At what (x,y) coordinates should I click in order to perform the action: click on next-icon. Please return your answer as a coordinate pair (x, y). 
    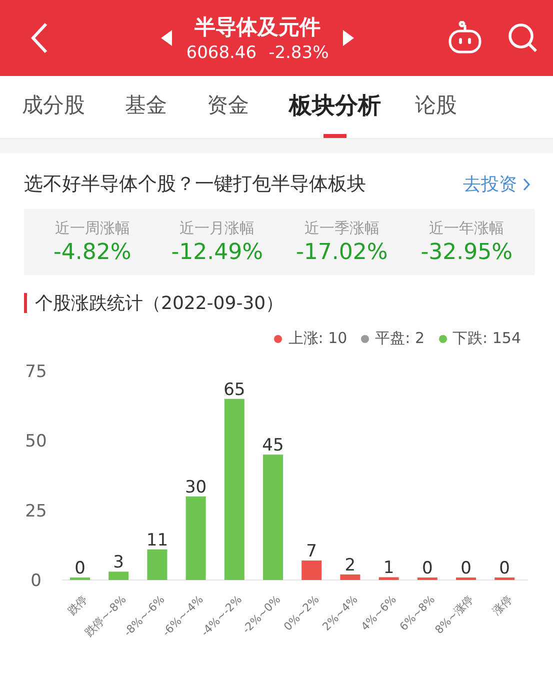
    Looking at the image, I should click on (348, 38).